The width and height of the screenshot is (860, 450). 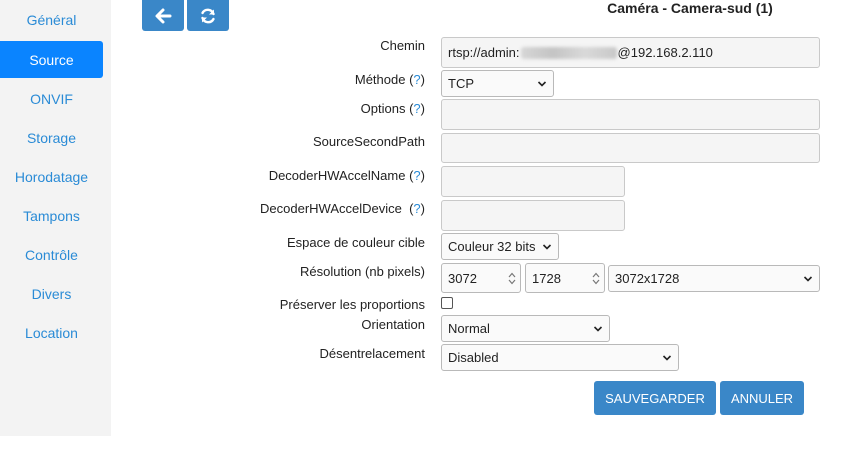 What do you see at coordinates (546, 278) in the screenshot?
I see `resolution-height-value: 1728` at bounding box center [546, 278].